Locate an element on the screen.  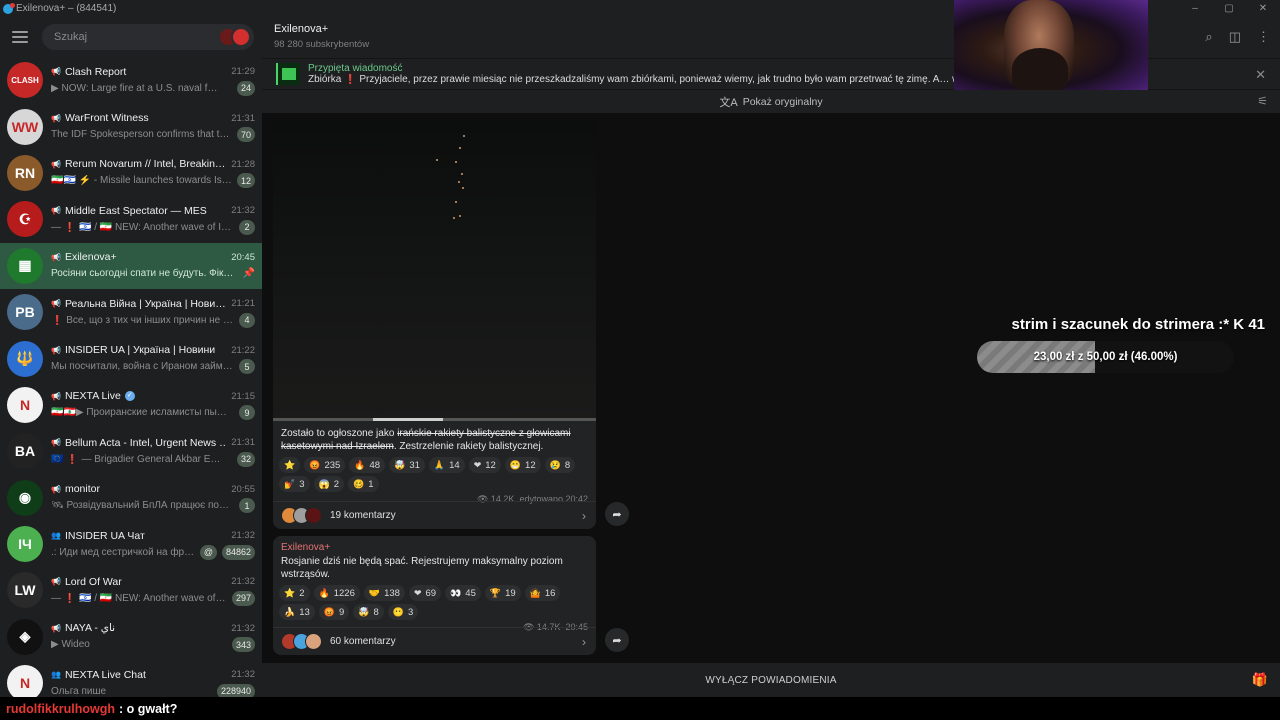
reaction-chip: 🔥 1226 is located at coordinates (336, 593).